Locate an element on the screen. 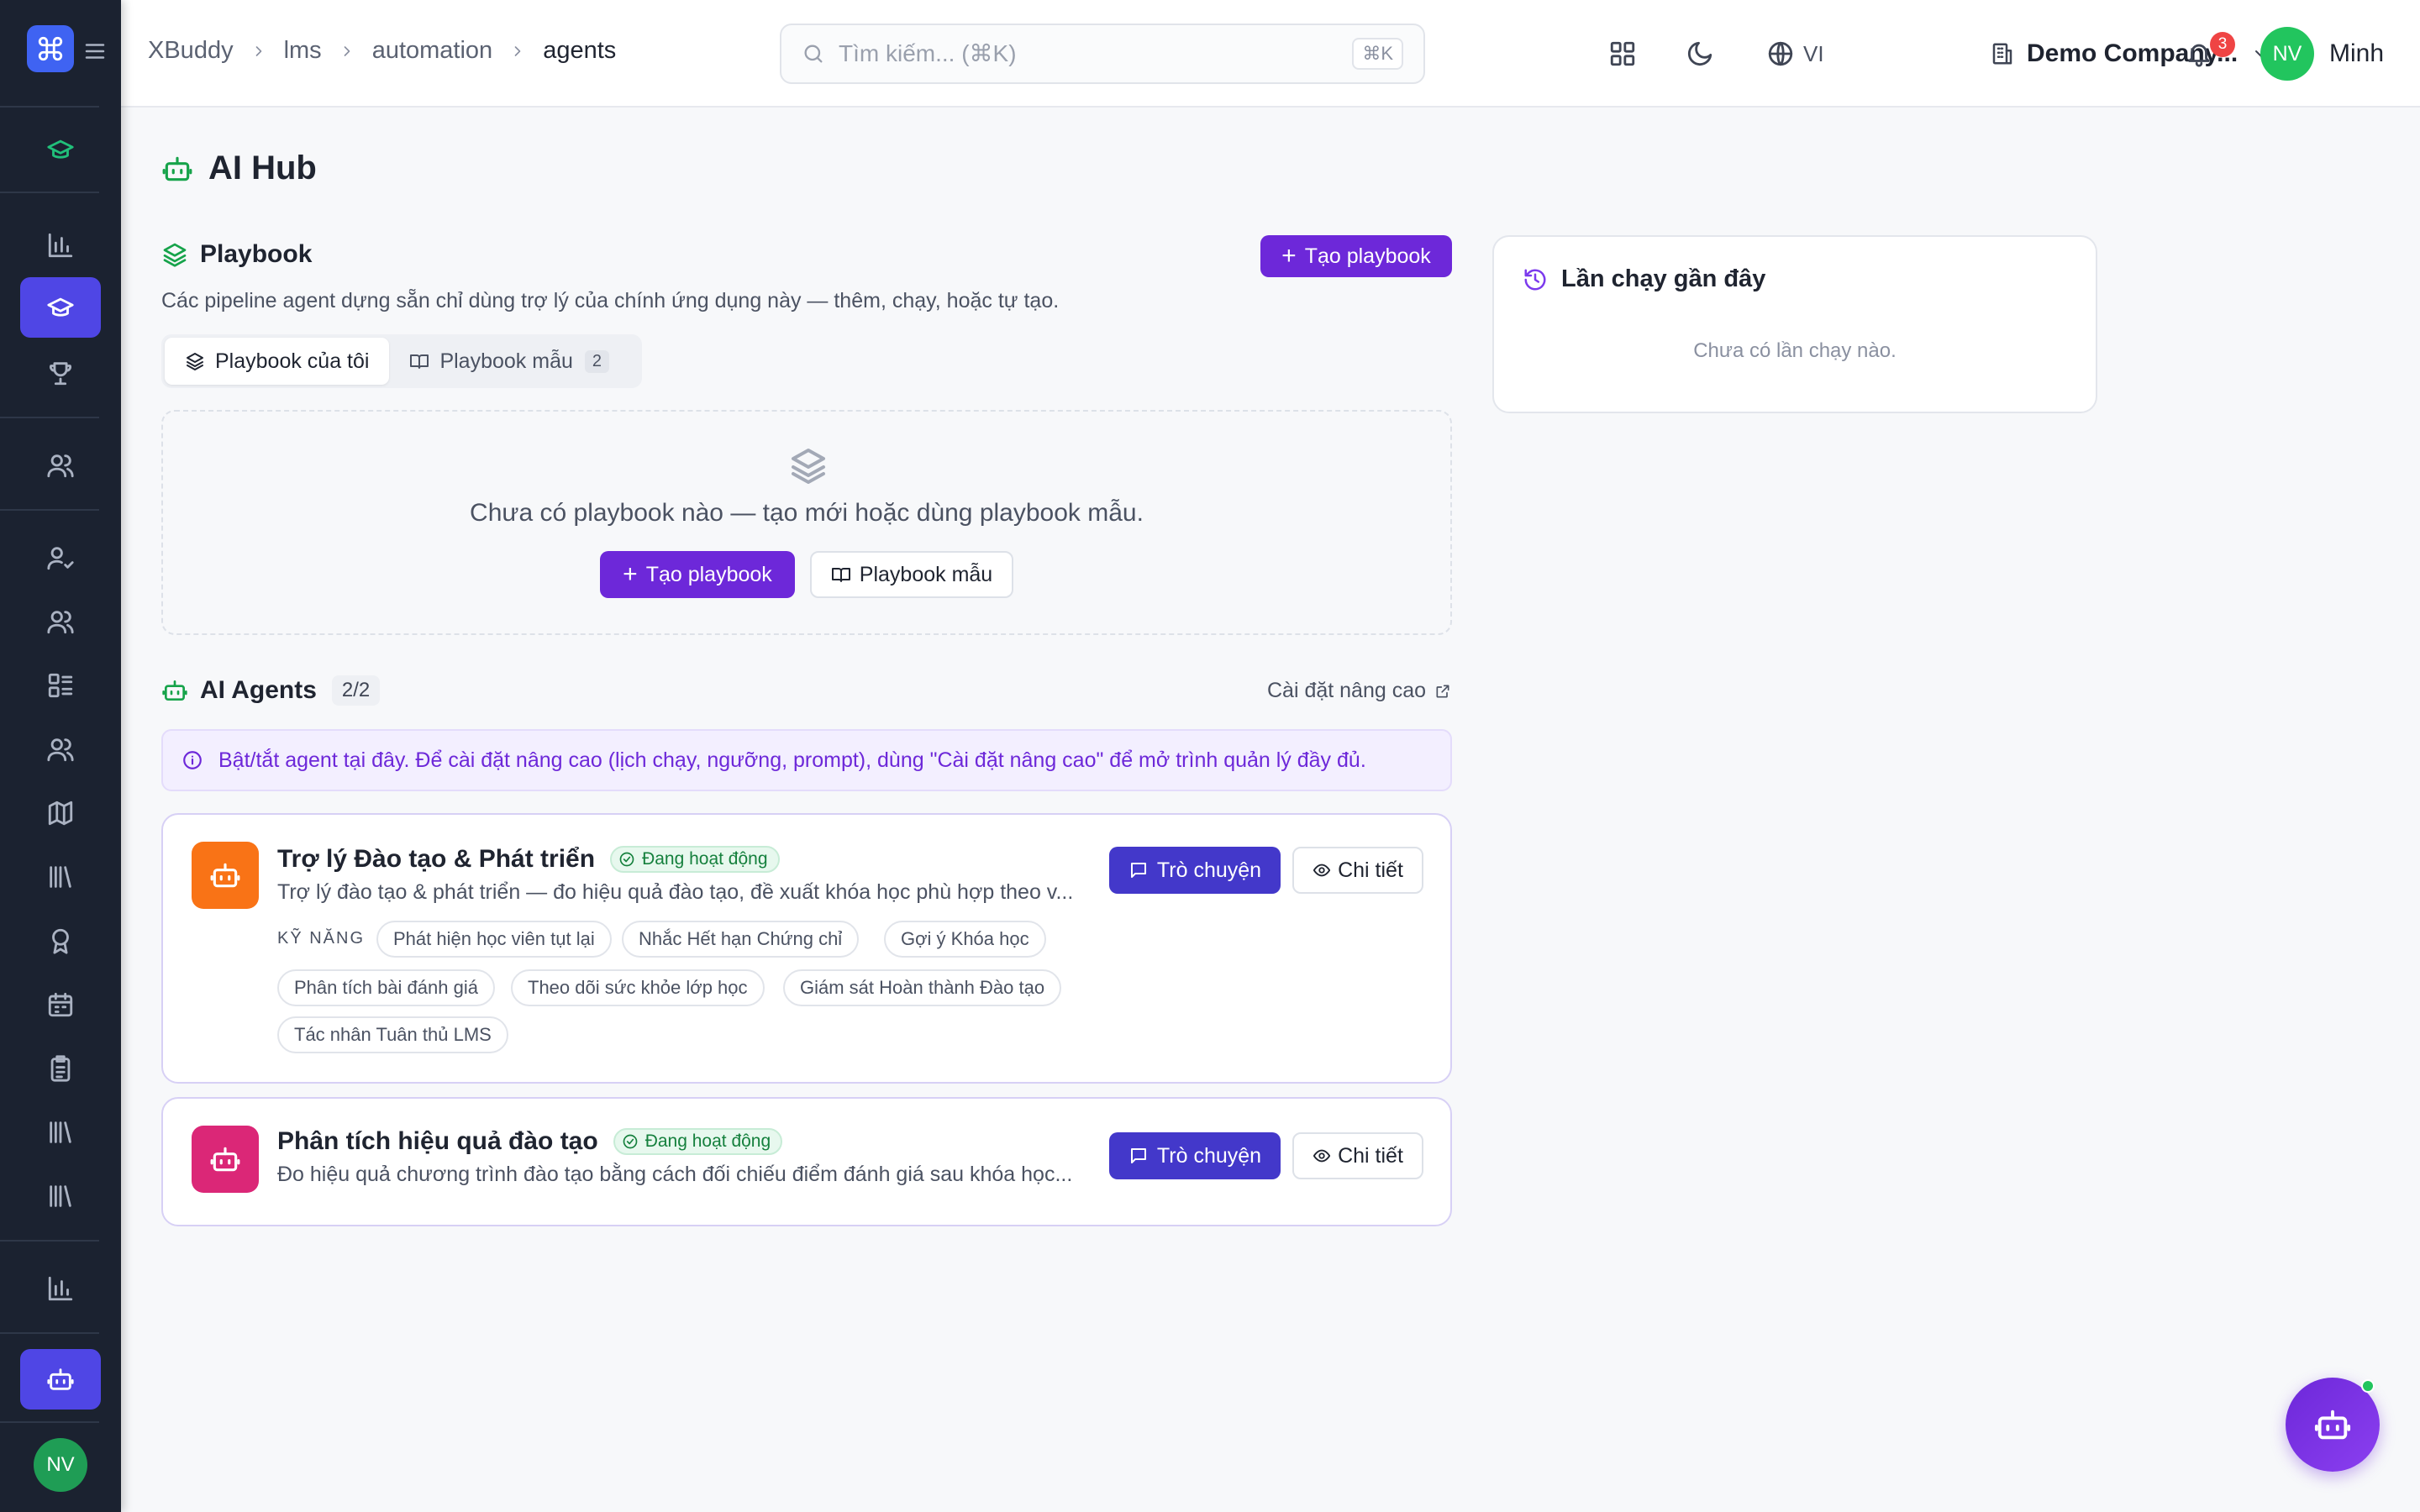 This screenshot has width=2420, height=1512. playbook-title: Playbook is located at coordinates (256, 254).